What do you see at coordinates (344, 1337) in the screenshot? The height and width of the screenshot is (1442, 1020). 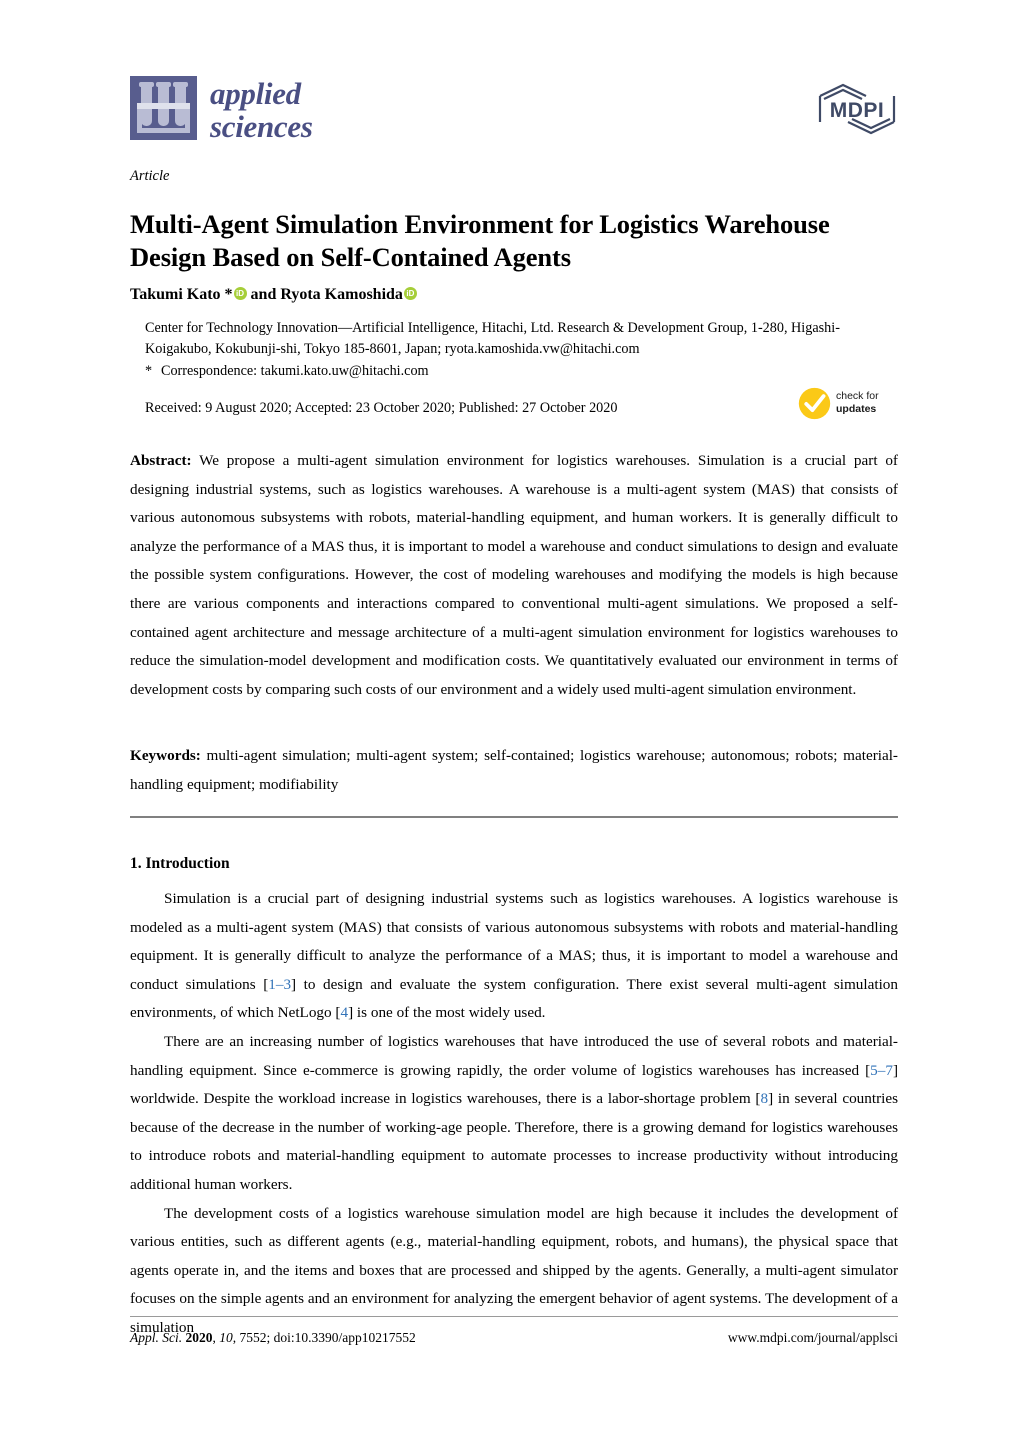 I see `footer-doi: doi:10.3390/app10217552` at bounding box center [344, 1337].